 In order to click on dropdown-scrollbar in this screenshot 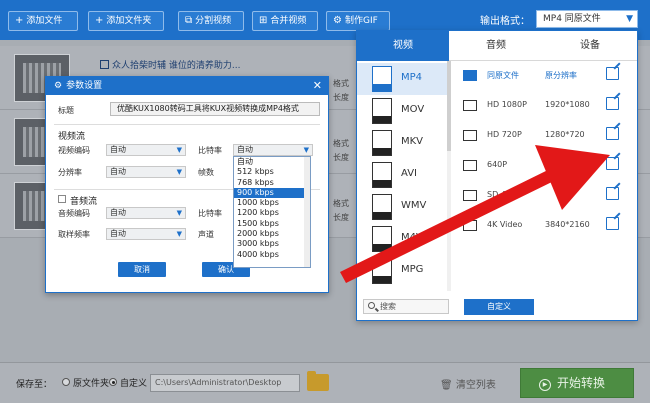, I will do `click(307, 212)`.